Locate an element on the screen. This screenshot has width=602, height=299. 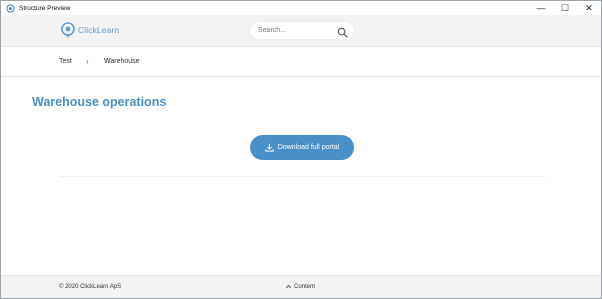
breadcrumb: Test › Warehouse is located at coordinates (301, 62).